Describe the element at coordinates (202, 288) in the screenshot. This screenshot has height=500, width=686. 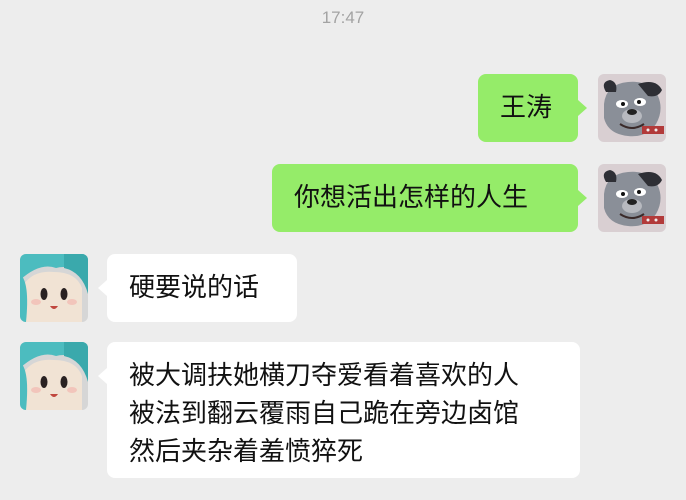
I see `message-bubble-incoming: 硬要说的话` at that location.